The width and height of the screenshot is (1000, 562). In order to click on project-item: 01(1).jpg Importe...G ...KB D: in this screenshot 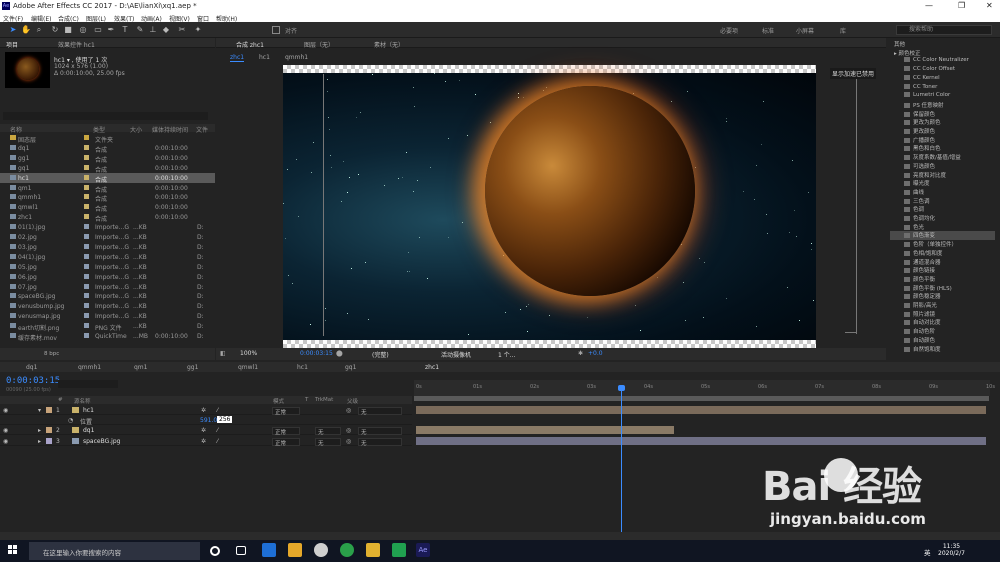, I will do `click(107, 227)`.